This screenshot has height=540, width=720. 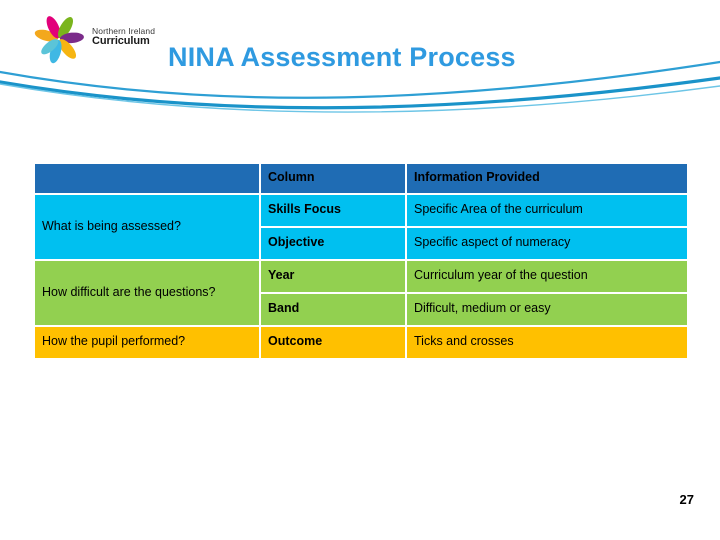 I want to click on brand-logo: Northern Ireland Curriculum, so click(x=102, y=40).